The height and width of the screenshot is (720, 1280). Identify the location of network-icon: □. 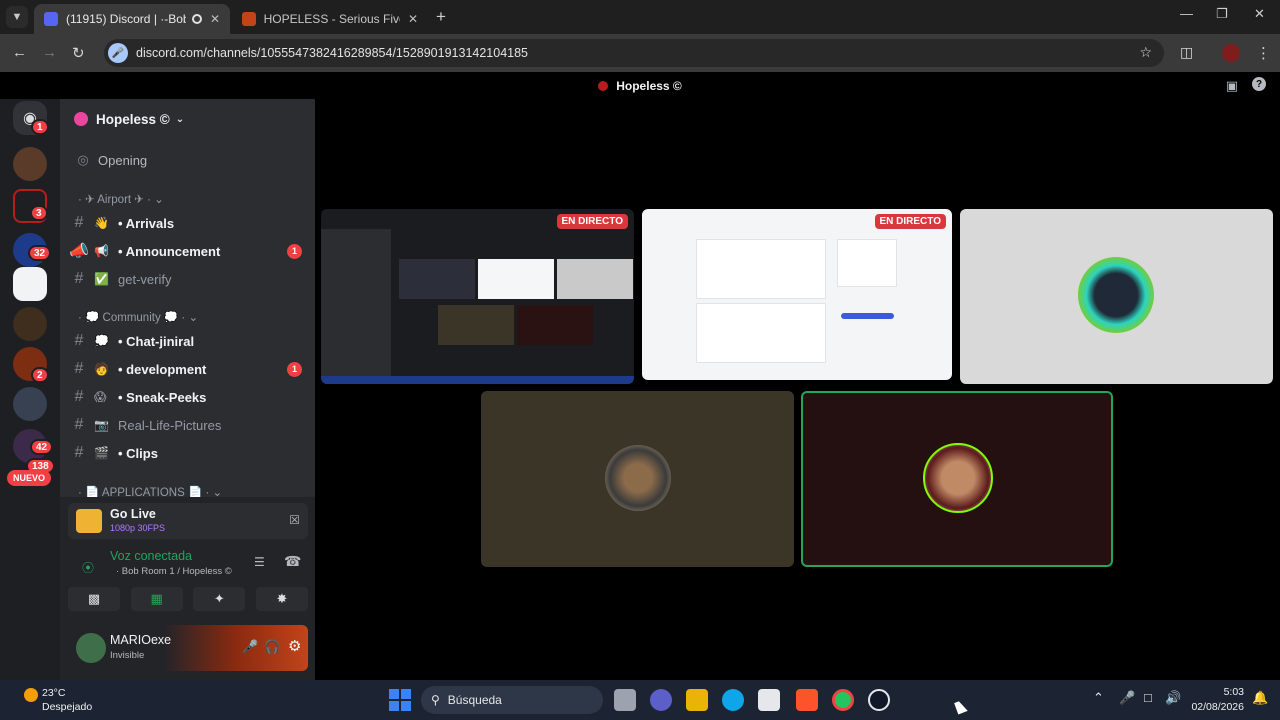
(1148, 697).